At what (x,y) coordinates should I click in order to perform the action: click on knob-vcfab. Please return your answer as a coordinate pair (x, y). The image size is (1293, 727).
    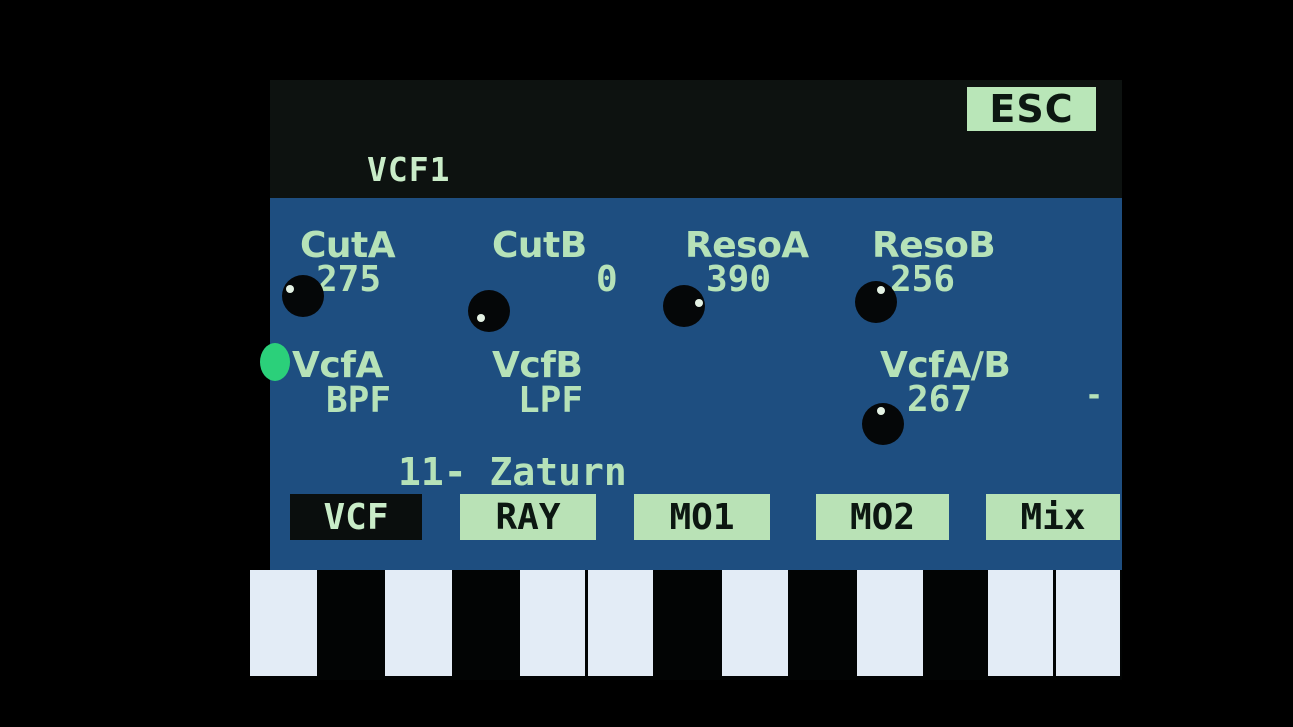
    Looking at the image, I should click on (883, 424).